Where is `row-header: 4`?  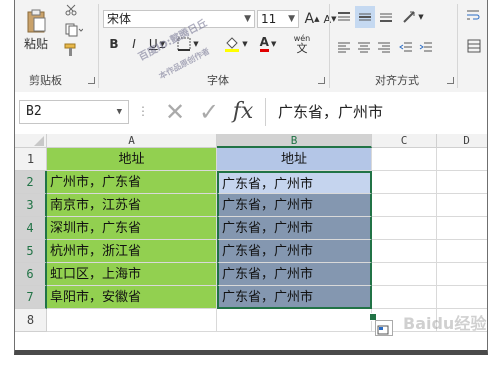 row-header: 4 is located at coordinates (31, 228).